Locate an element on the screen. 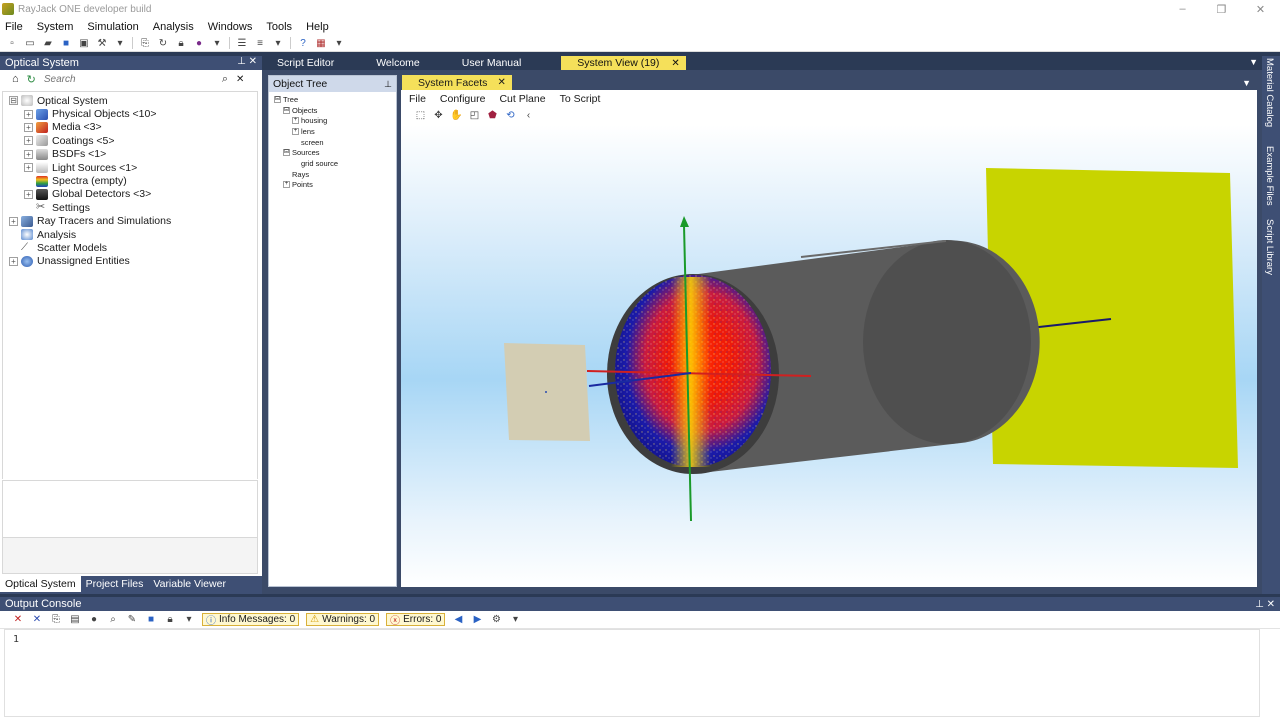  close-tab-icon: ✕ is located at coordinates (501, 82).